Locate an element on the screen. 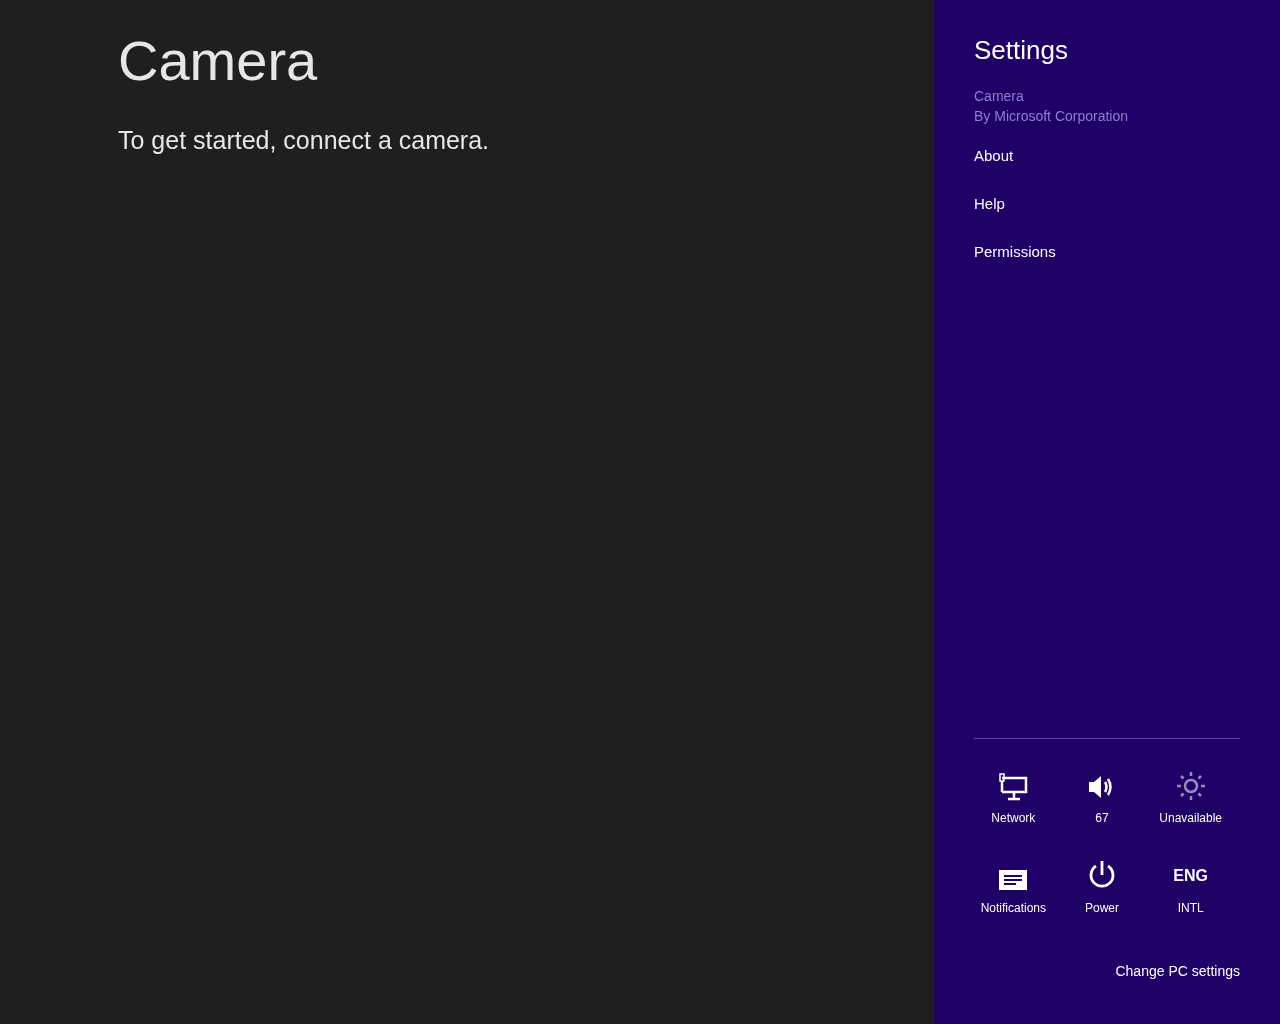  status-message: To get started, connect a camera. is located at coordinates (304, 140).